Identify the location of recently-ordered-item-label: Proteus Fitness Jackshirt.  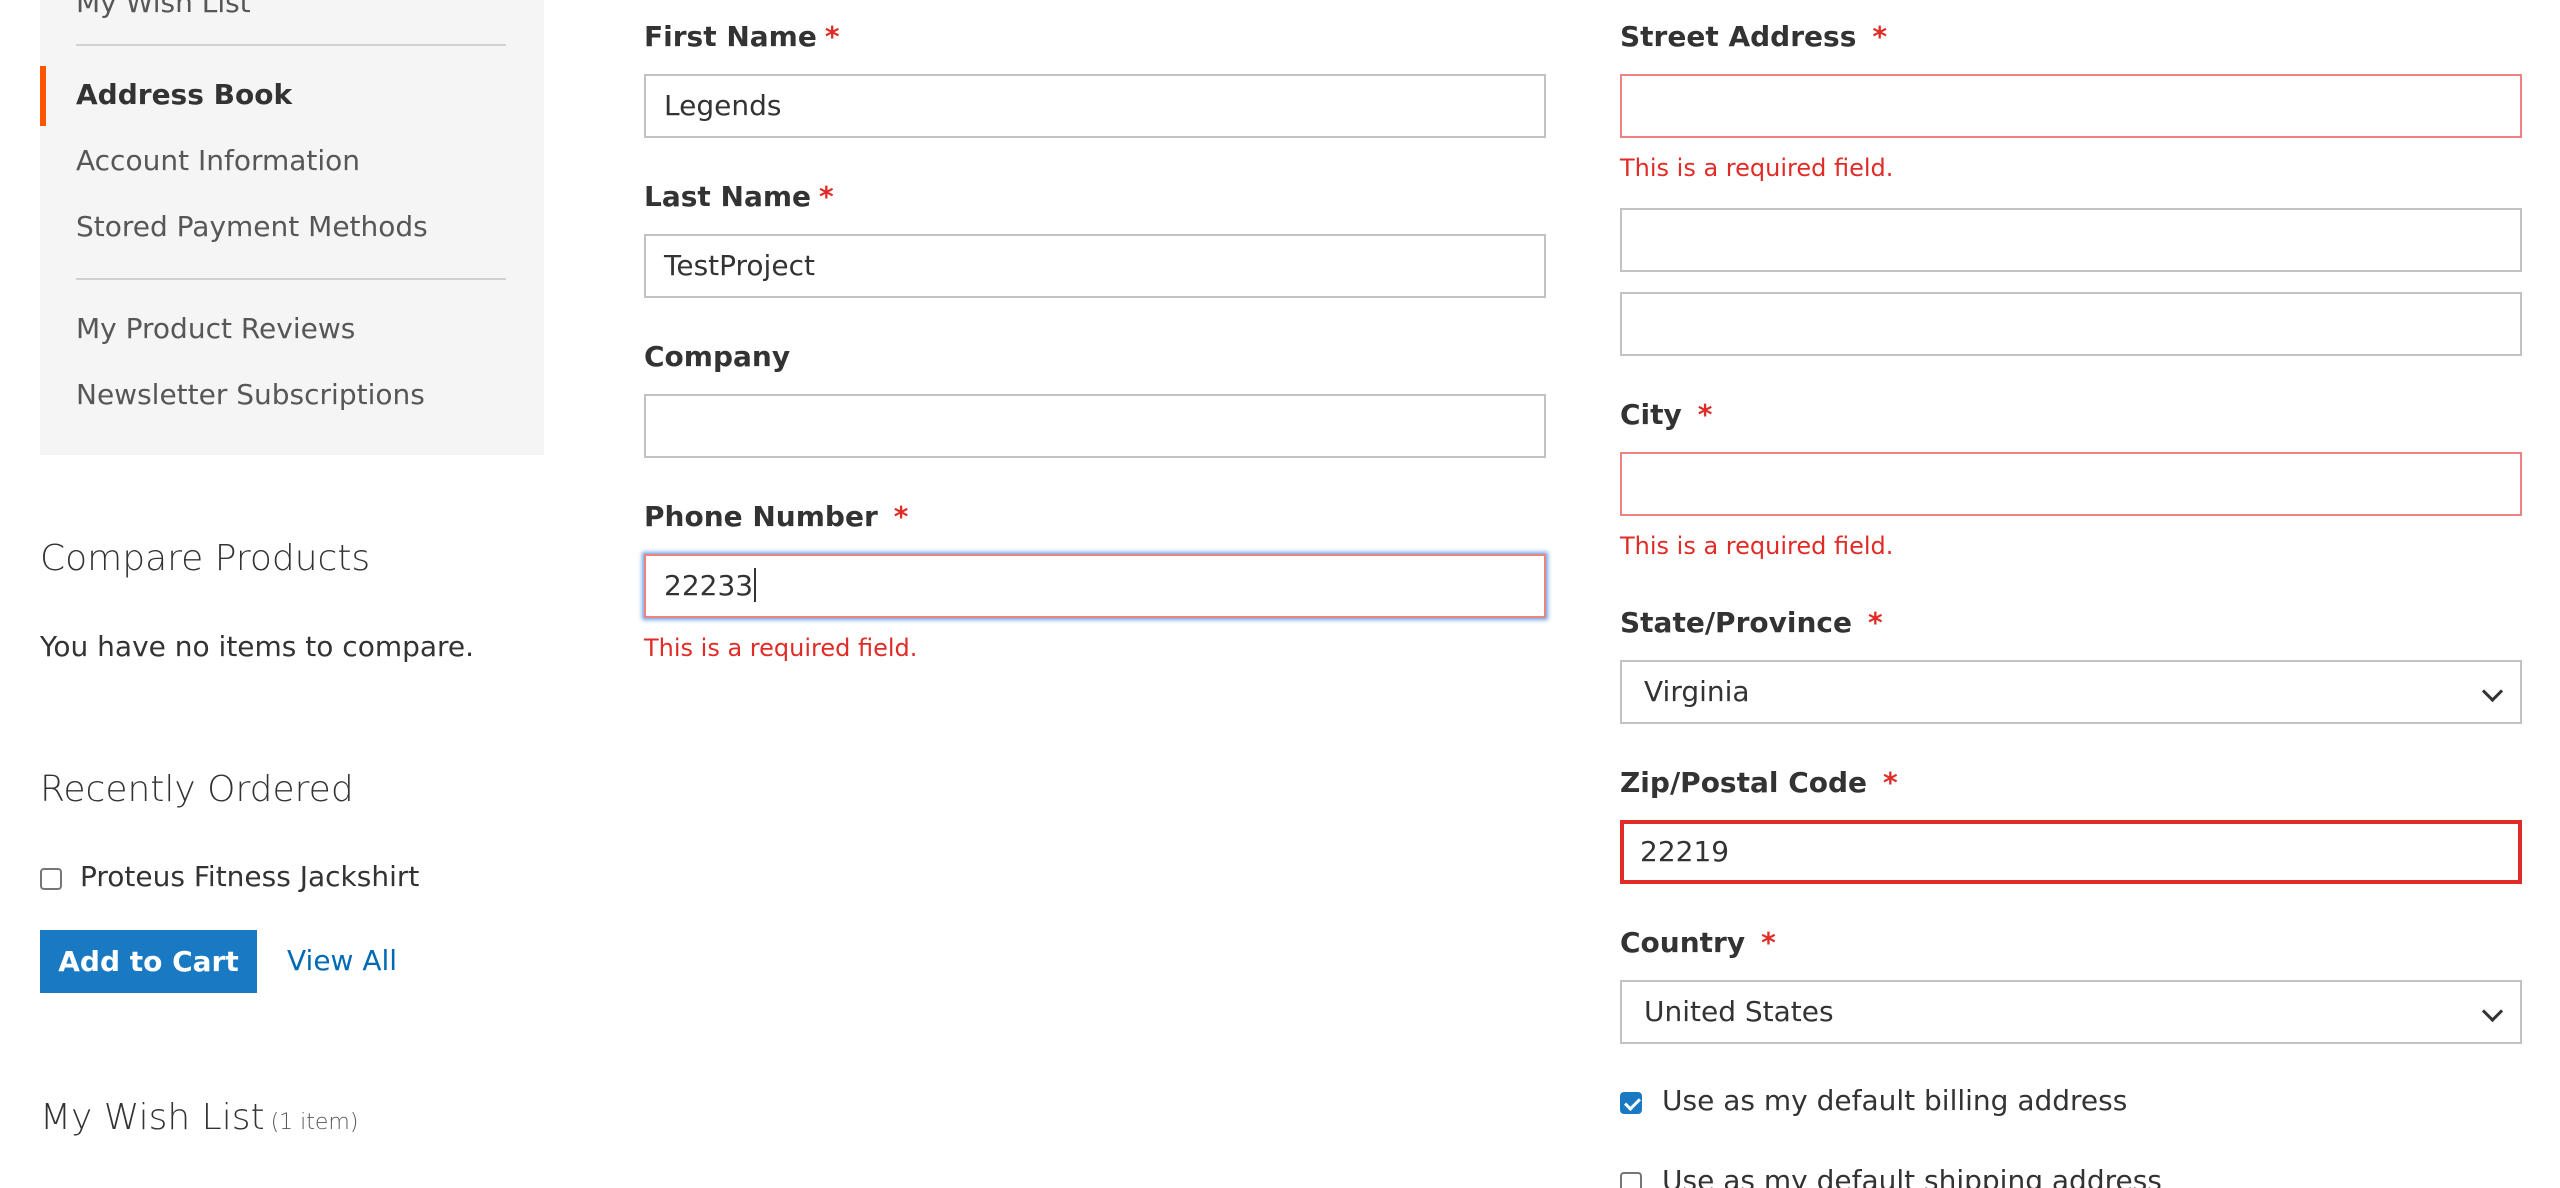
(250, 876).